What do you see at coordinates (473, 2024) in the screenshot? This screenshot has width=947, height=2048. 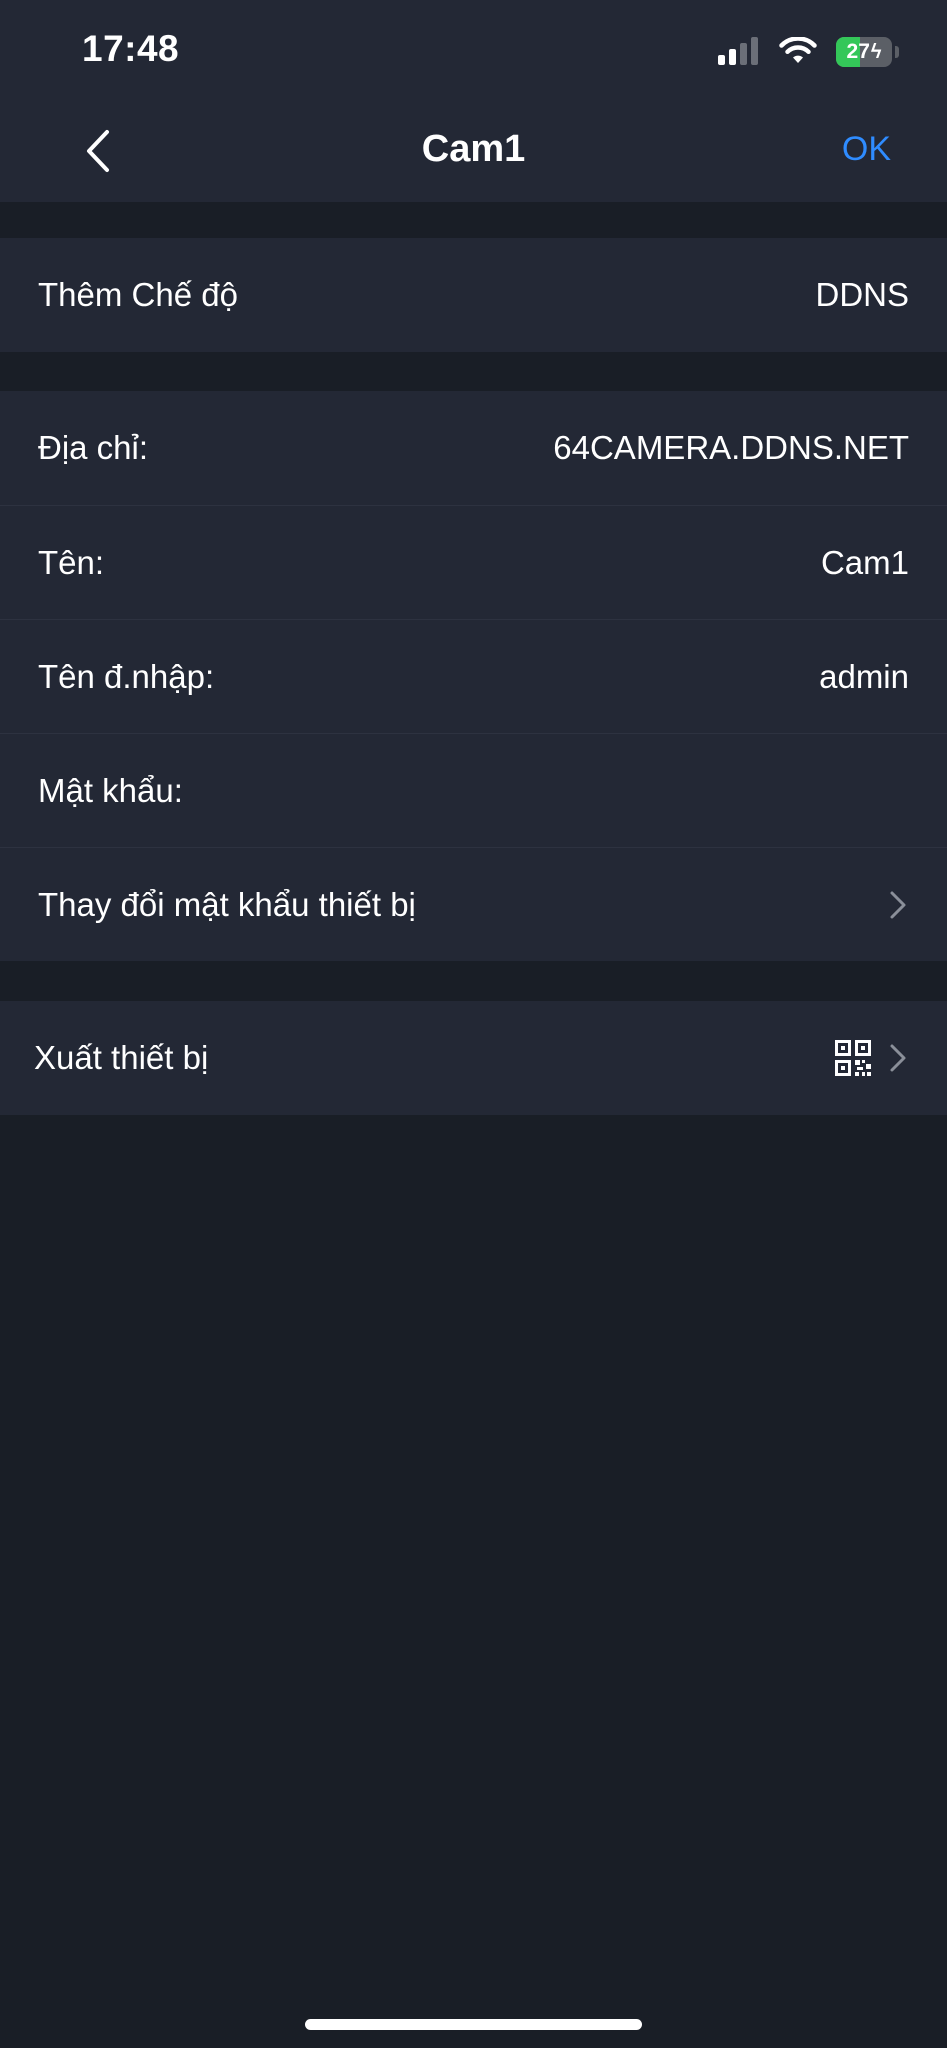 I see `home-indicator` at bounding box center [473, 2024].